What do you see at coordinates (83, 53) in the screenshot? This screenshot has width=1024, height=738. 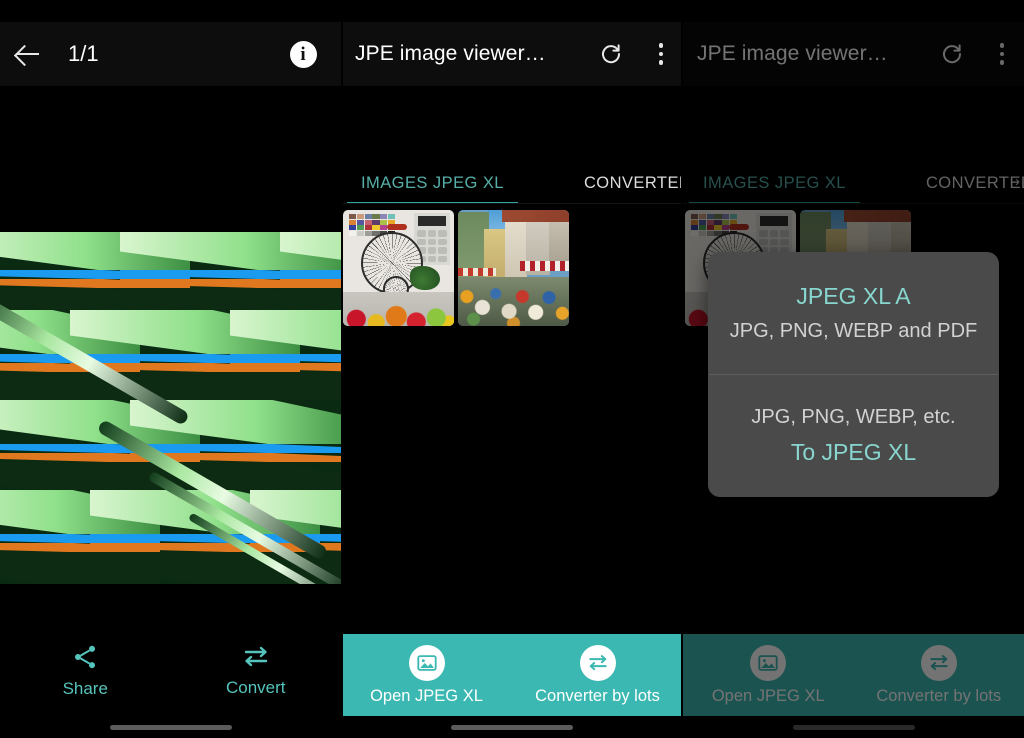 I see `page-counter: 1/1` at bounding box center [83, 53].